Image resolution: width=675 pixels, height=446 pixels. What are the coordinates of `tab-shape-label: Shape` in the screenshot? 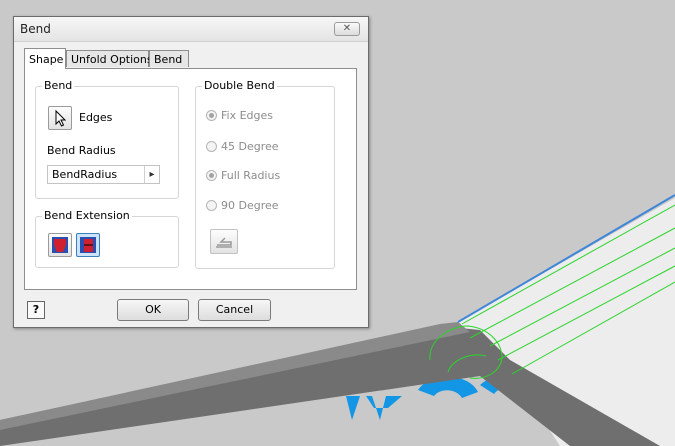 It's located at (46, 59).